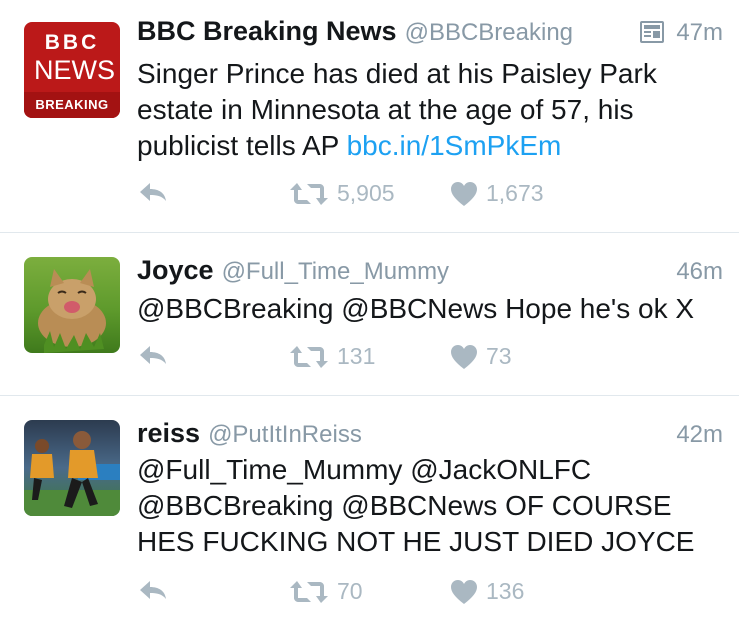 This screenshot has width=739, height=628. I want to click on display-name: Joyce, so click(175, 270).